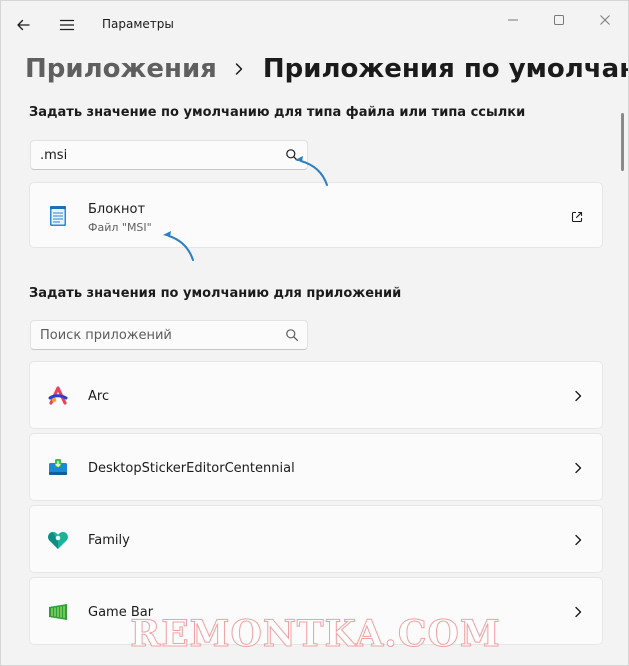 The image size is (629, 666). I want to click on breadcrumb-parent-link: Приложения, so click(121, 69).